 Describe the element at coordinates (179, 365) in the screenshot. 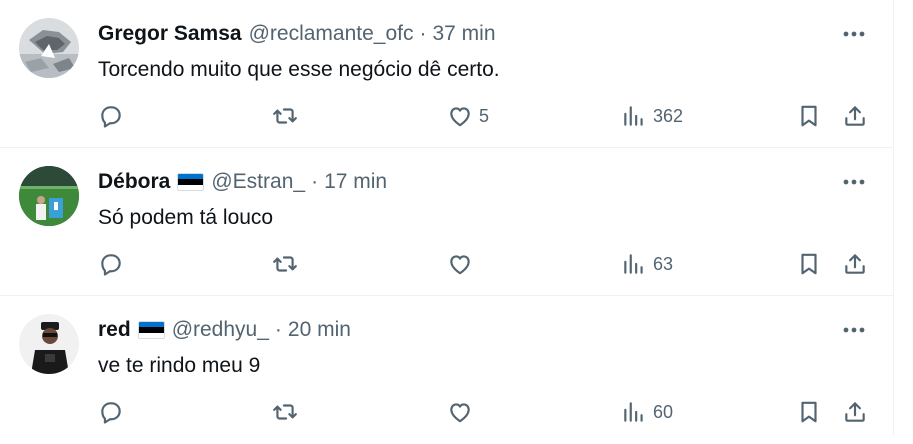

I see `tweet-text: ve te rindo meu 9` at that location.